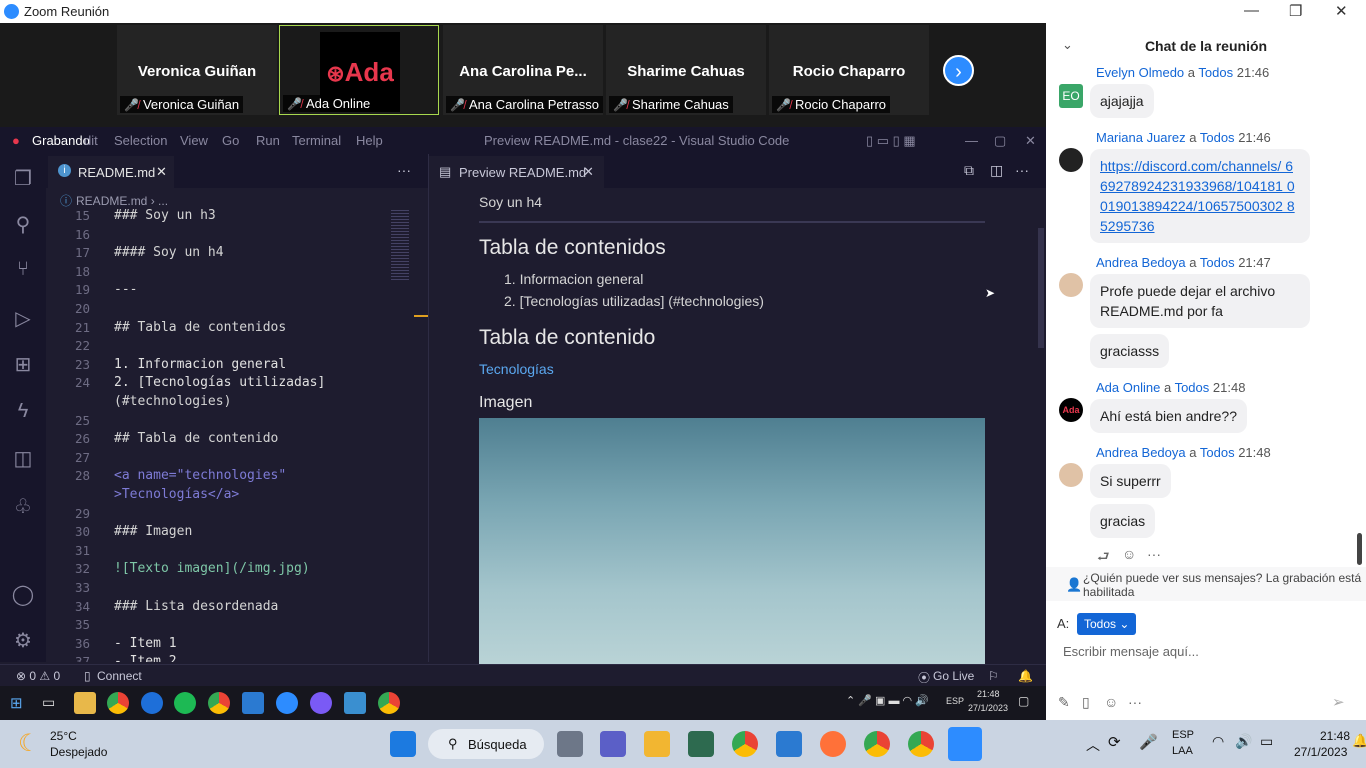  I want to click on menu-item: dit, so click(91, 140).